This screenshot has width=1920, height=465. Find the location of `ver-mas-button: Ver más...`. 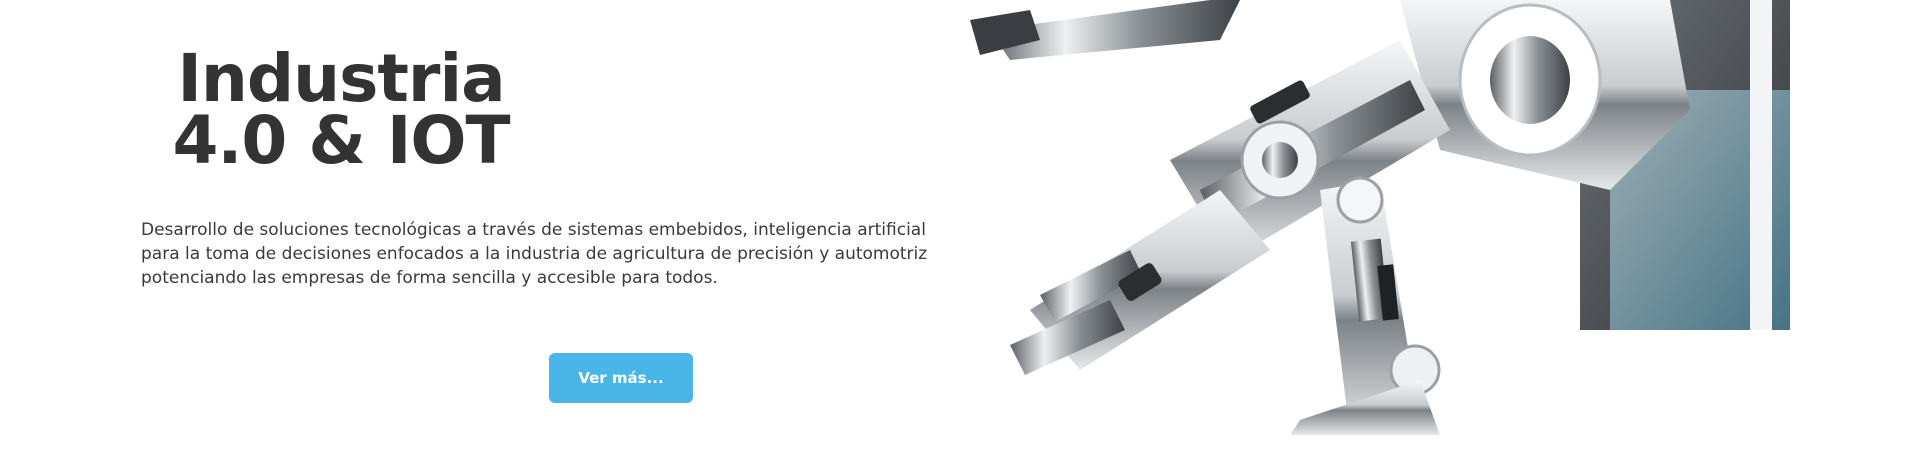

ver-mas-button: Ver más... is located at coordinates (621, 378).